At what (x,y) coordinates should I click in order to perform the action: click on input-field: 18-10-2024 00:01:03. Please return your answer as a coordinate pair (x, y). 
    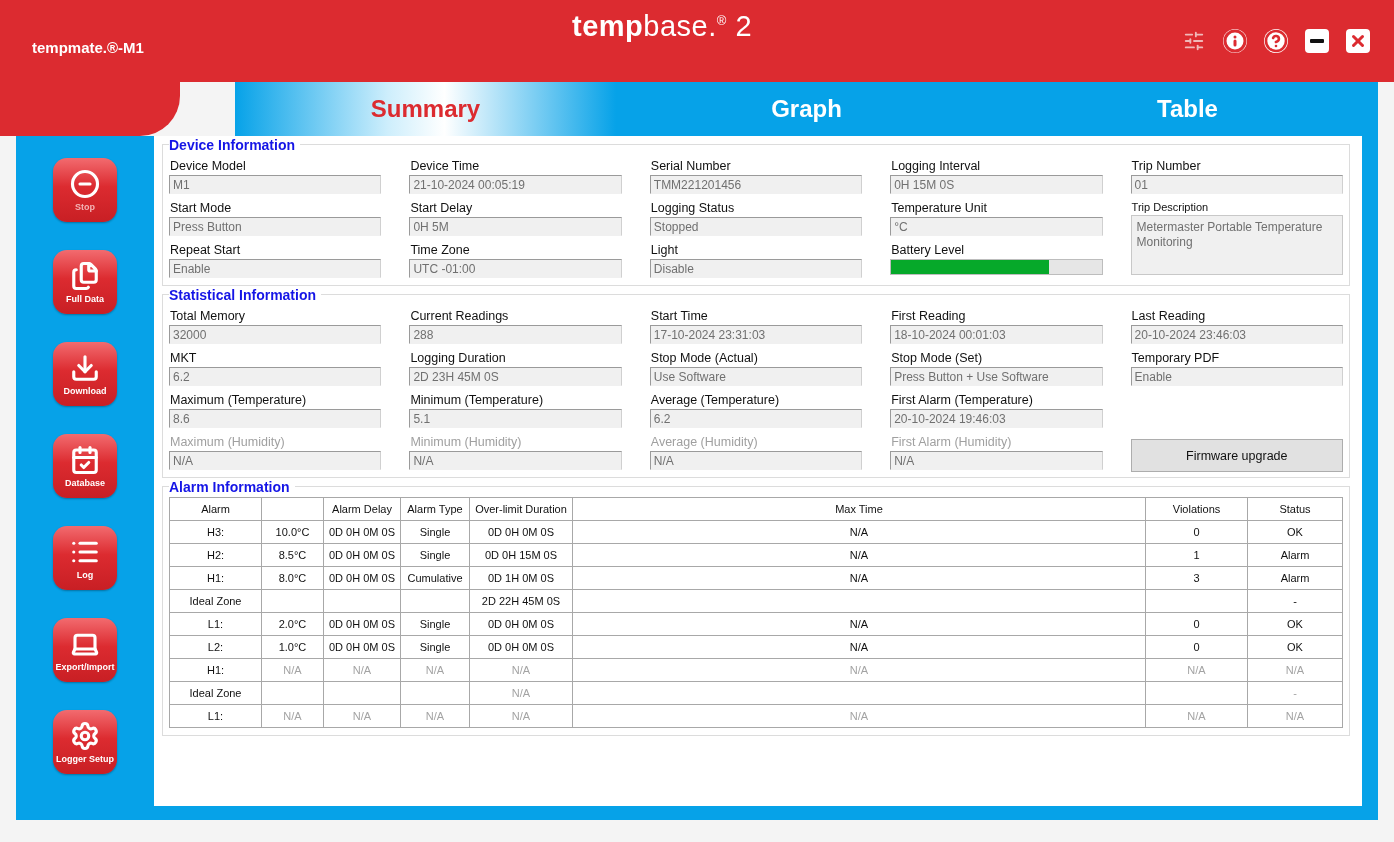
    Looking at the image, I should click on (996, 334).